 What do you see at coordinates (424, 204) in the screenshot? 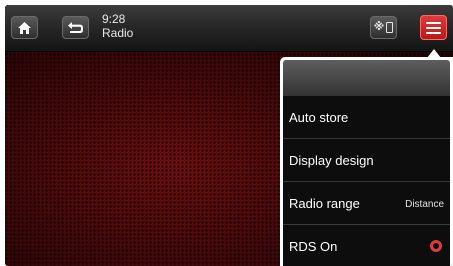
I see `radio-range-value: Distance` at bounding box center [424, 204].